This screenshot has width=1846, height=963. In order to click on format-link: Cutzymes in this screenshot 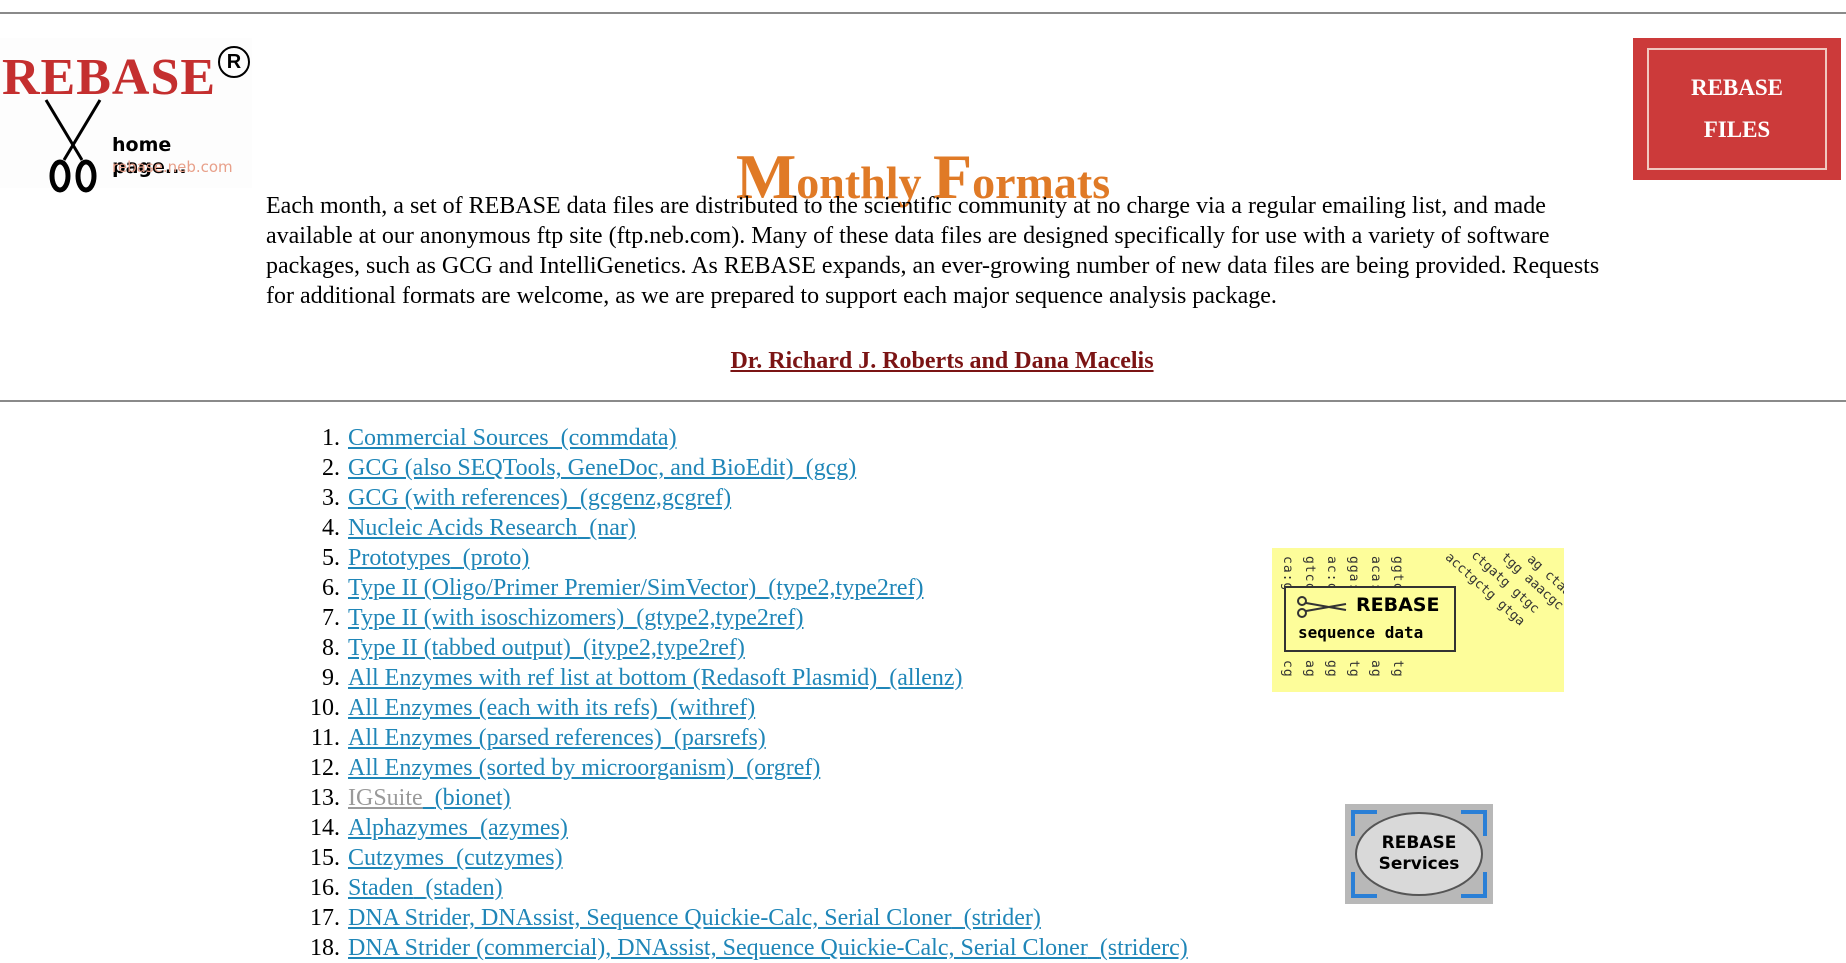, I will do `click(396, 858)`.